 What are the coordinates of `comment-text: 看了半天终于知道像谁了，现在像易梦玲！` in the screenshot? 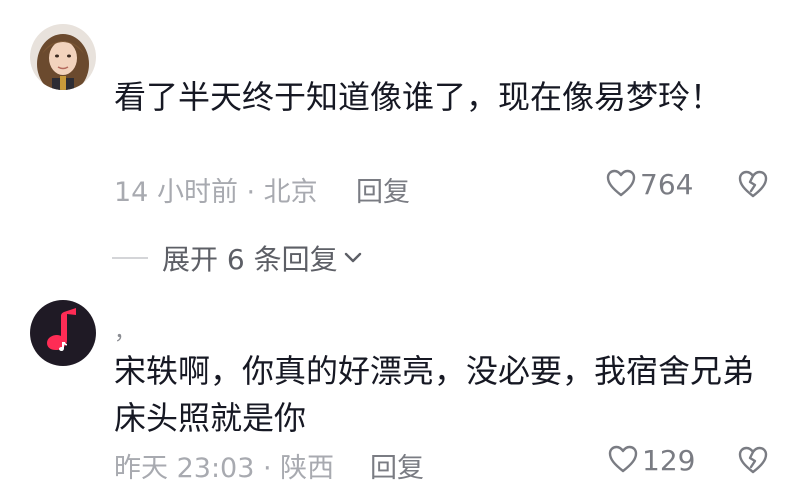 It's located at (418, 97).